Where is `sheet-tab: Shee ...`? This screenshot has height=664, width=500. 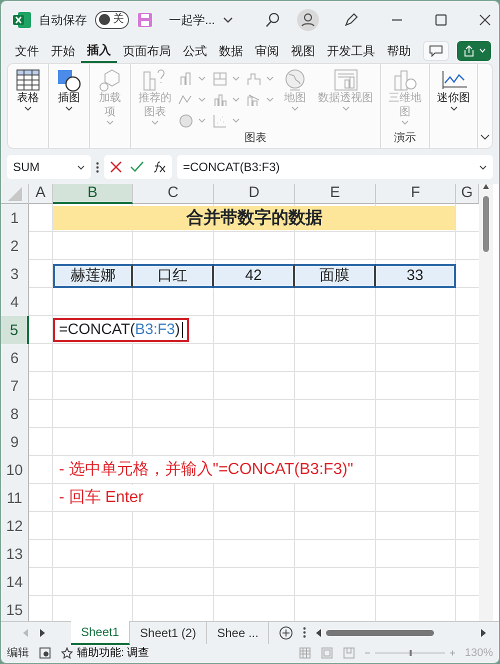
sheet-tab: Shee ... is located at coordinates (238, 633).